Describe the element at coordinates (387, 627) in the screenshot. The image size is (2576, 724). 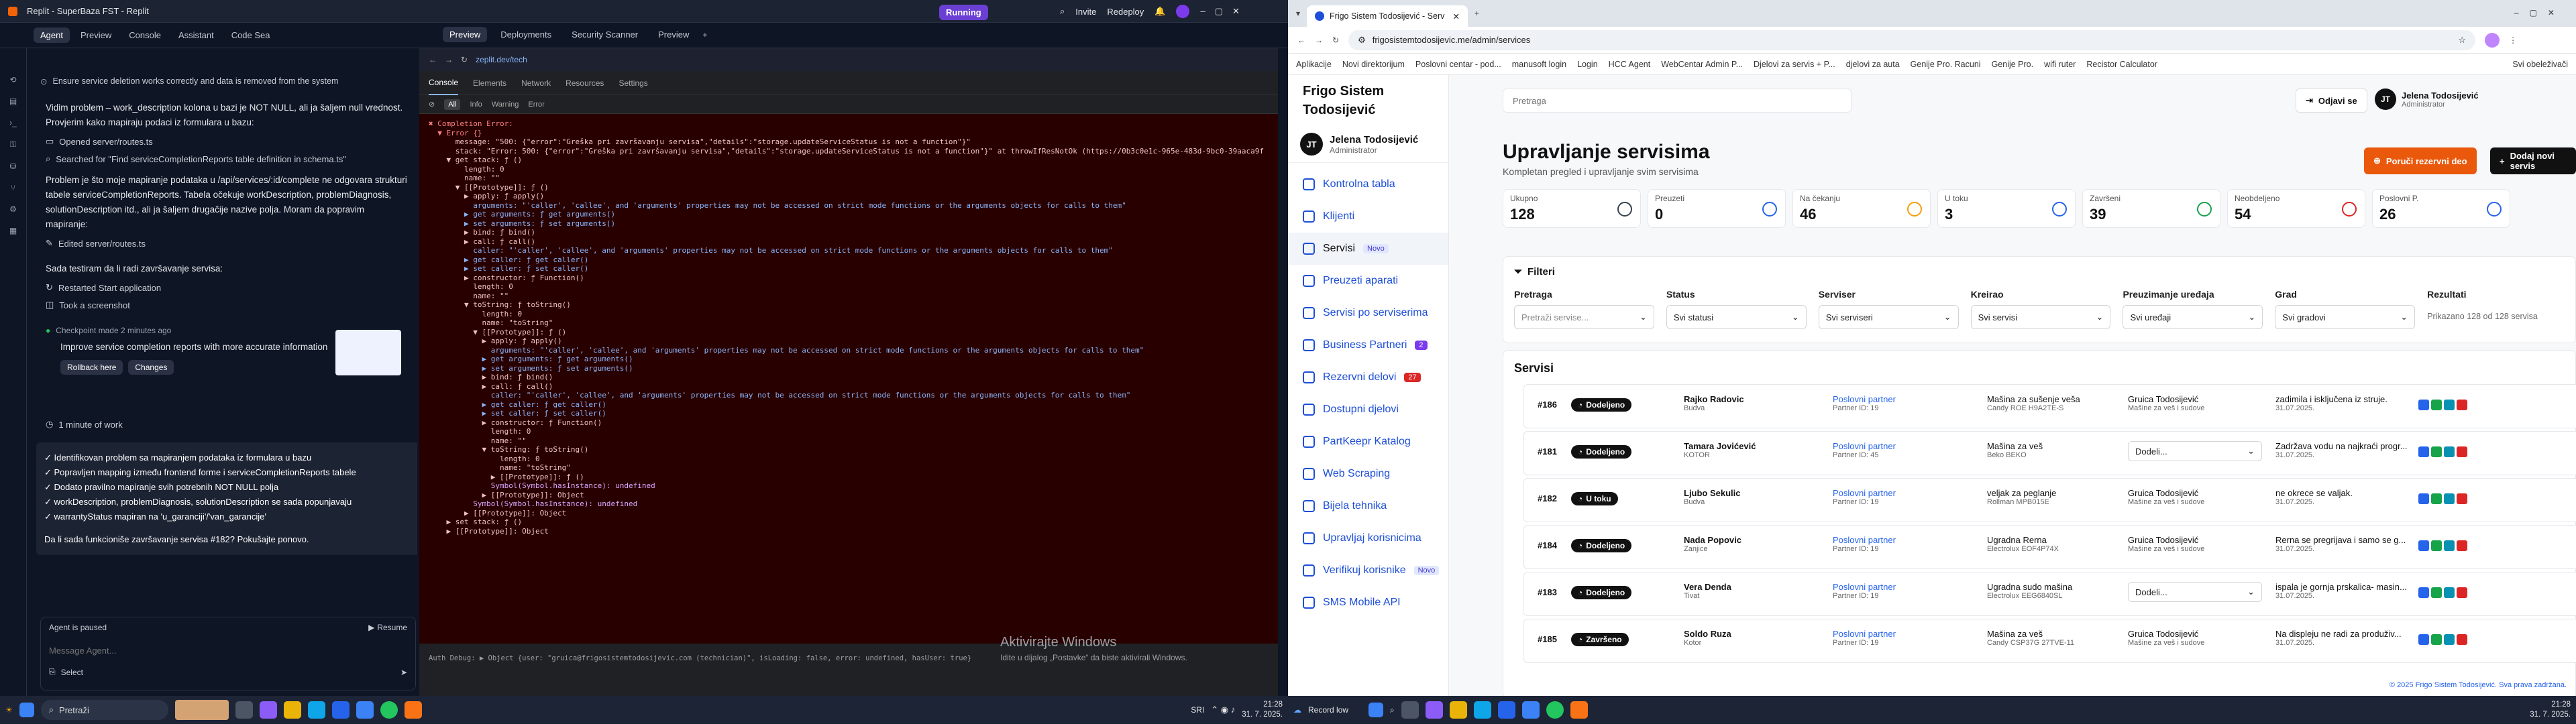
I see `resume-button: ▶ Resume` at that location.